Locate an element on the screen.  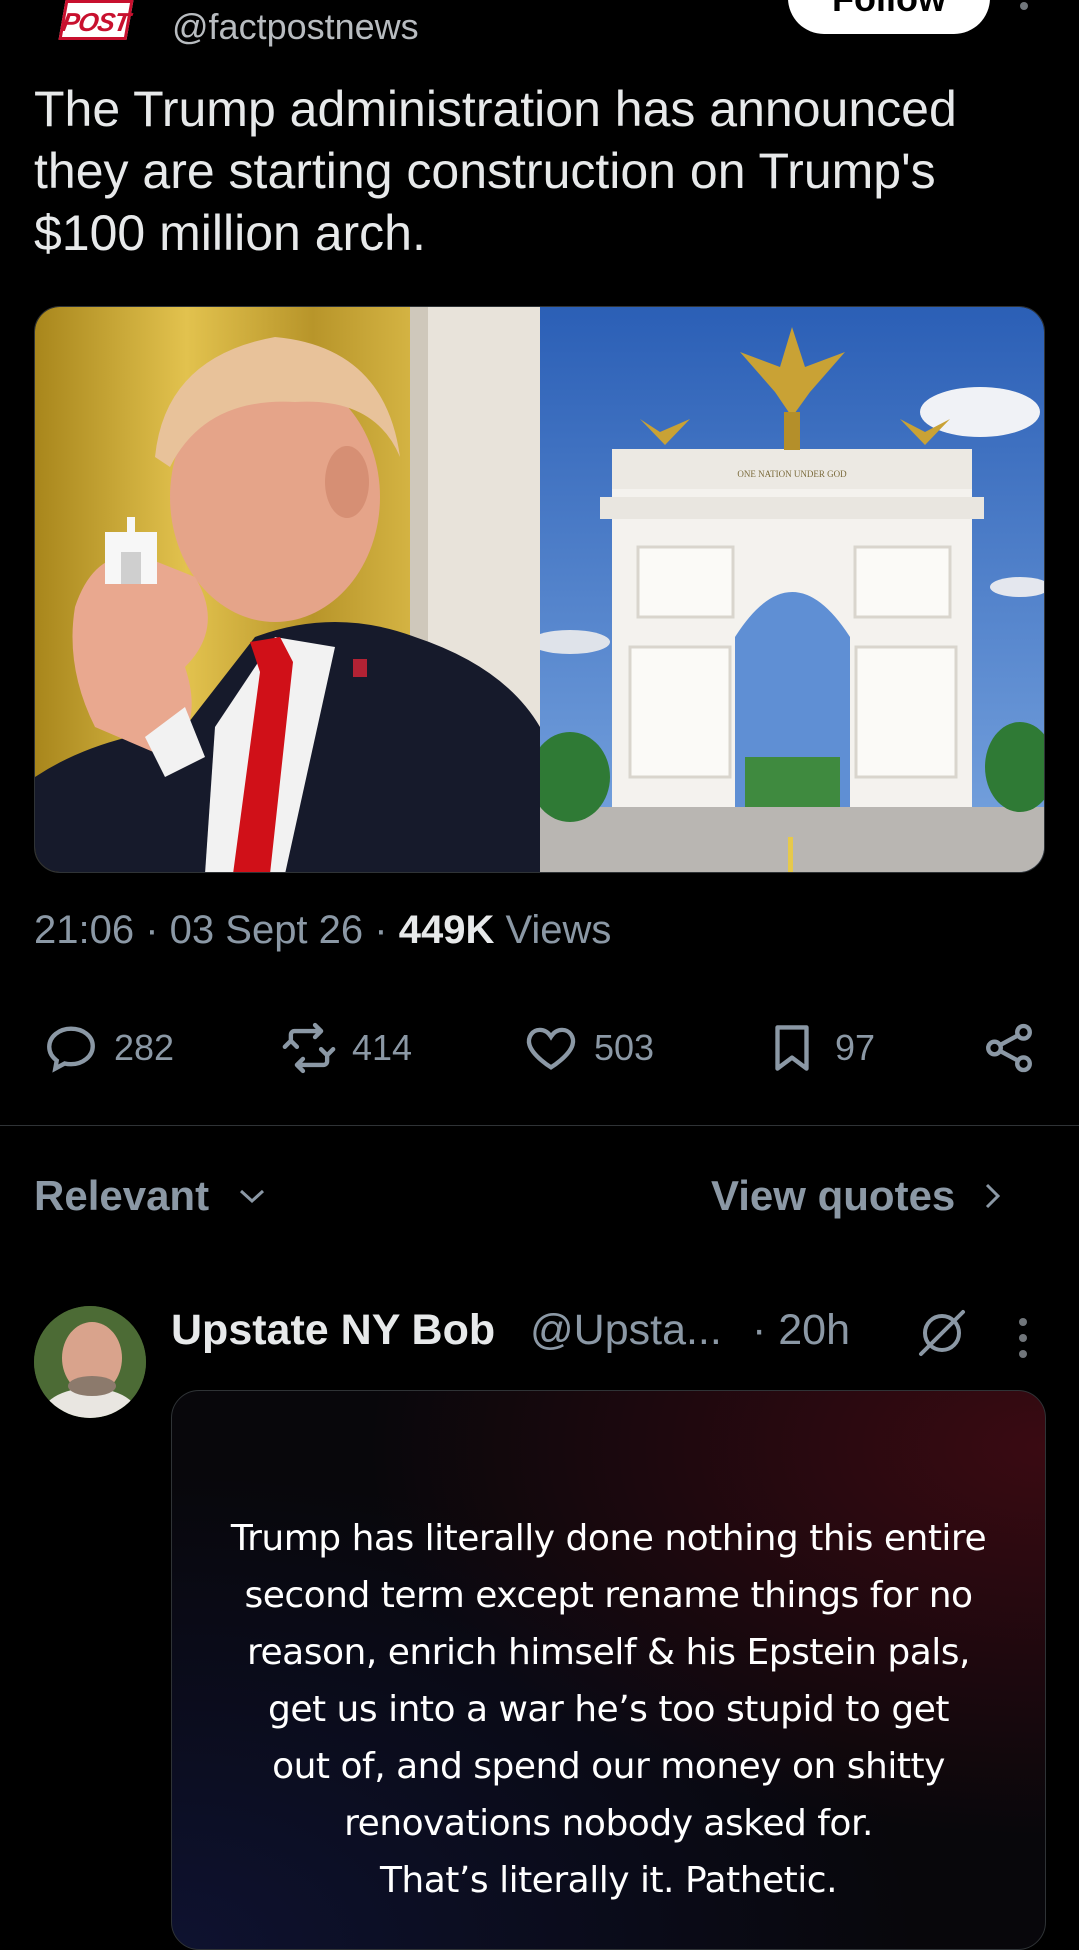
follow-button: Follow is located at coordinates (889, 17).